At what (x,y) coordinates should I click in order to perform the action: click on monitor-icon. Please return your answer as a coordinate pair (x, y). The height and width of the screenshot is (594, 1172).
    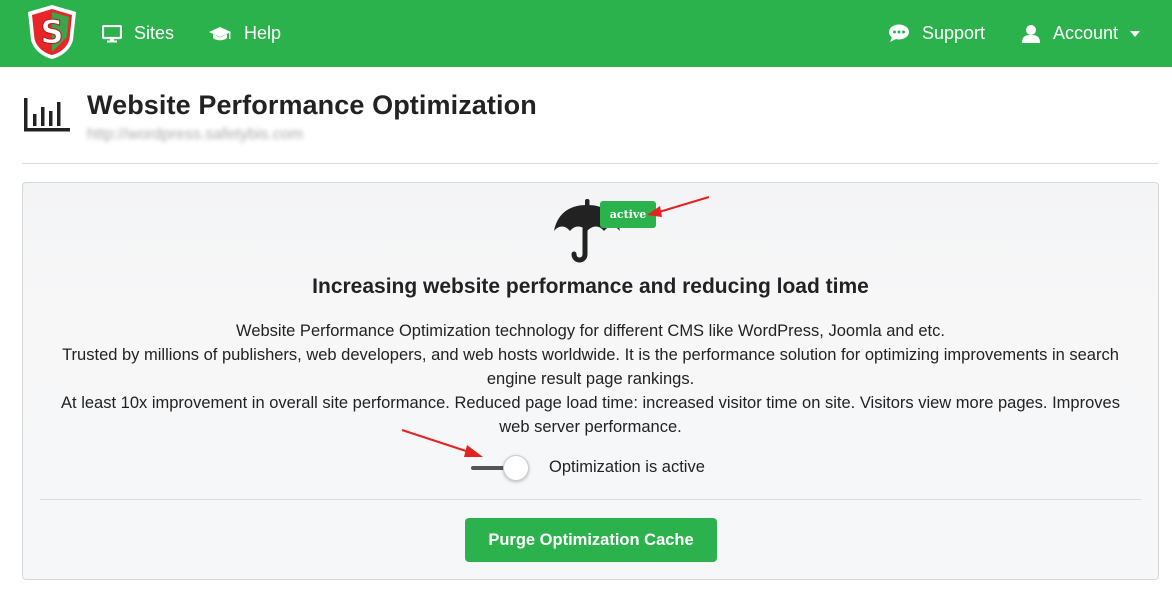
    Looking at the image, I should click on (112, 33).